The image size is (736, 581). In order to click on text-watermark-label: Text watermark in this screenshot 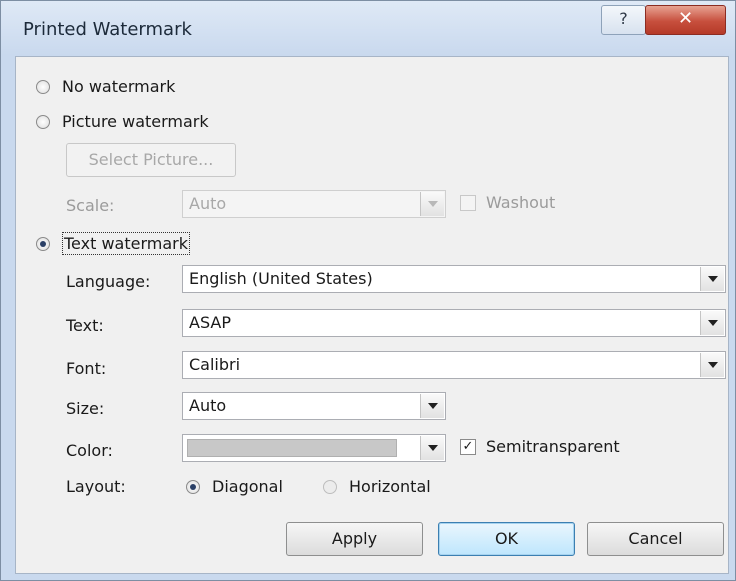, I will do `click(126, 243)`.